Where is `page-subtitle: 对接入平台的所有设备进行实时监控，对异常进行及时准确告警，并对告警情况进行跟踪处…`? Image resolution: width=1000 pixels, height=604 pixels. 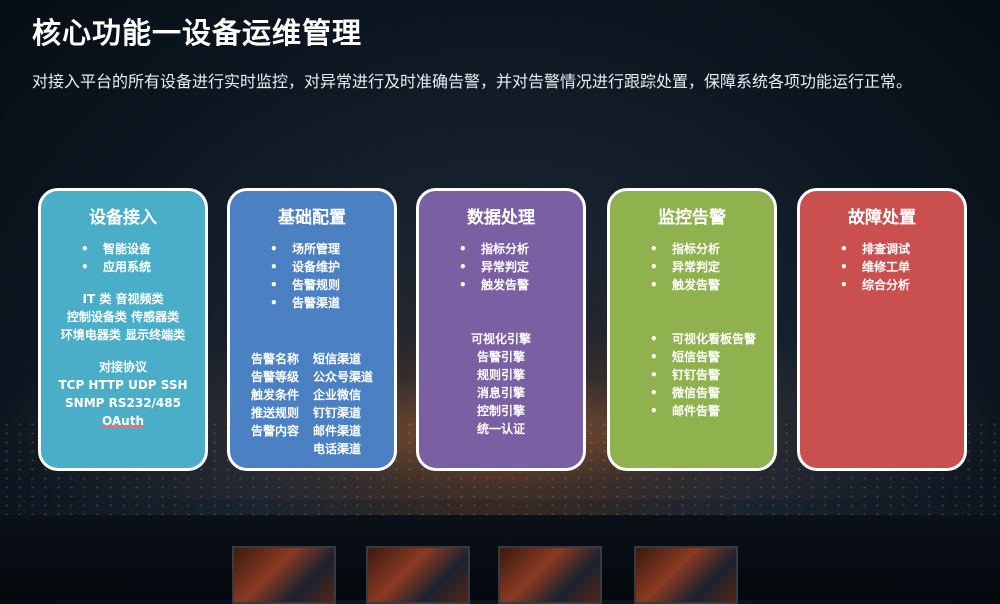
page-subtitle: 对接入平台的所有设备进行实时监控，对异常进行及时准确告警，并对告警情况进行跟踪处… is located at coordinates (472, 81).